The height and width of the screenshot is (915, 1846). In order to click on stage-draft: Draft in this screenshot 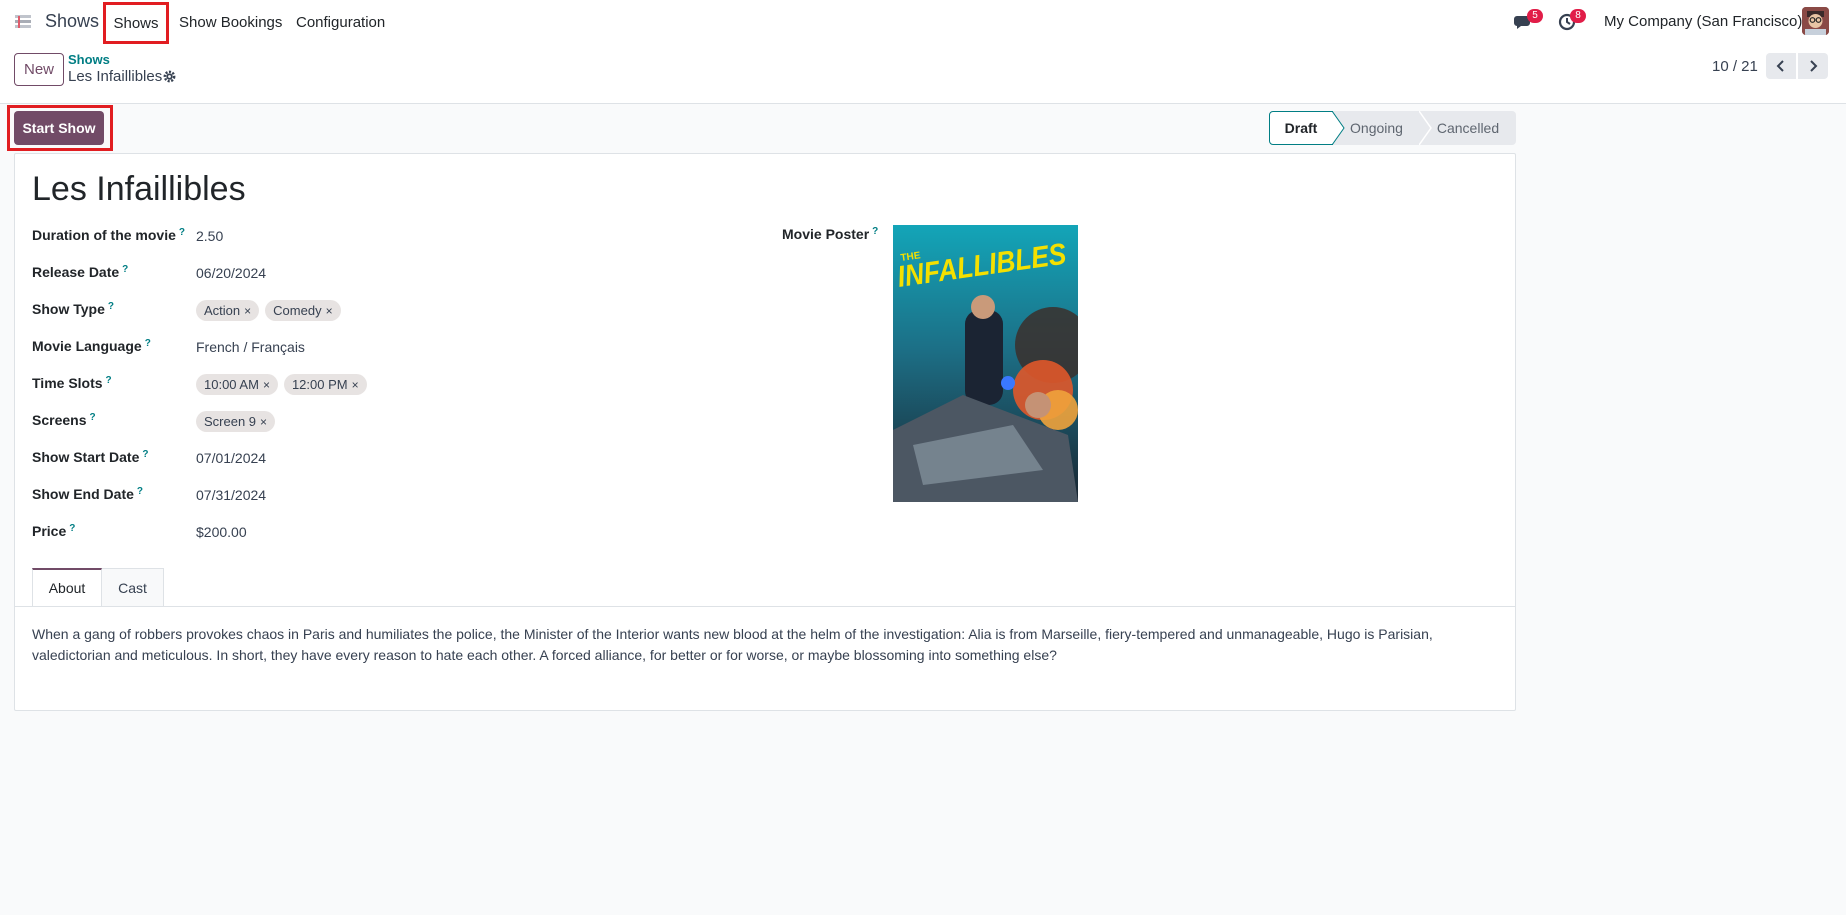, I will do `click(1301, 128)`.